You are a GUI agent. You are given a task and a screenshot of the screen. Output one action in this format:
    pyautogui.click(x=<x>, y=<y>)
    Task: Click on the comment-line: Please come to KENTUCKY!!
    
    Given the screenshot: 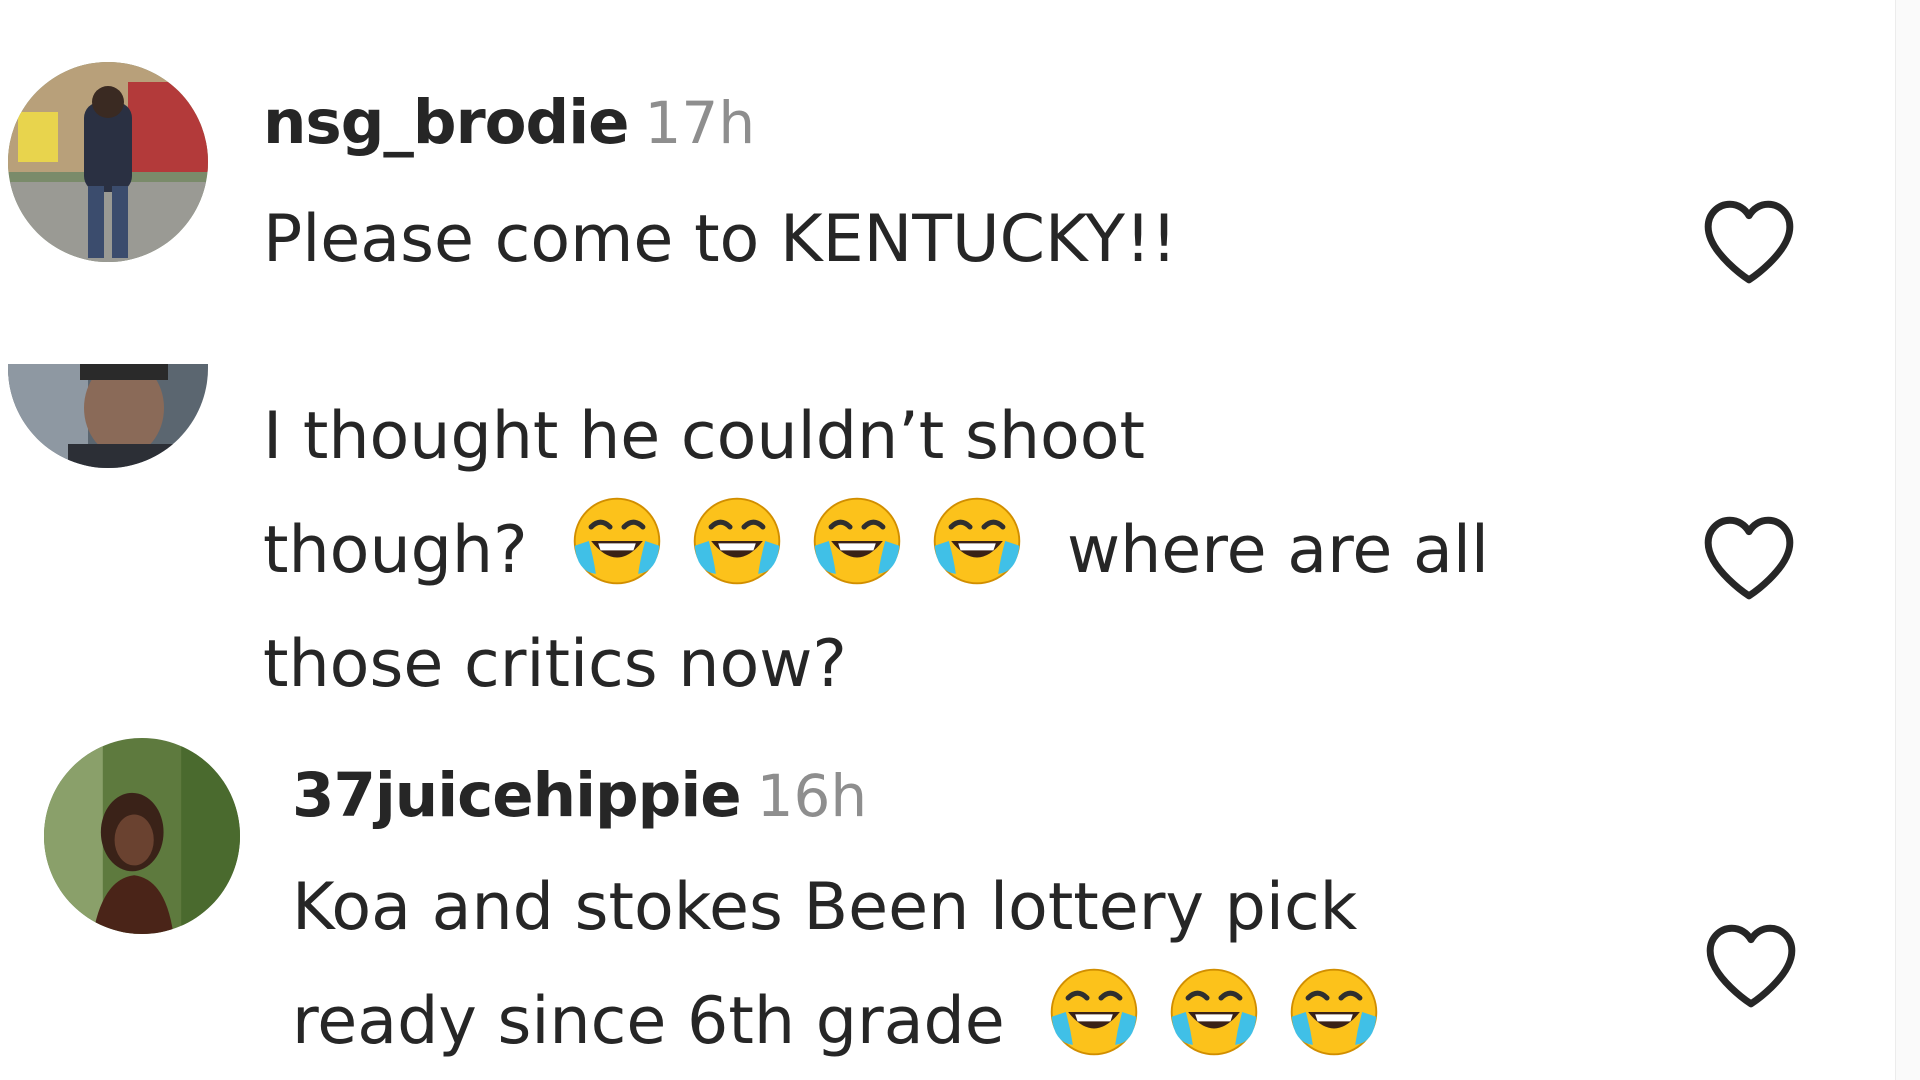 What is the action you would take?
    pyautogui.click(x=720, y=239)
    